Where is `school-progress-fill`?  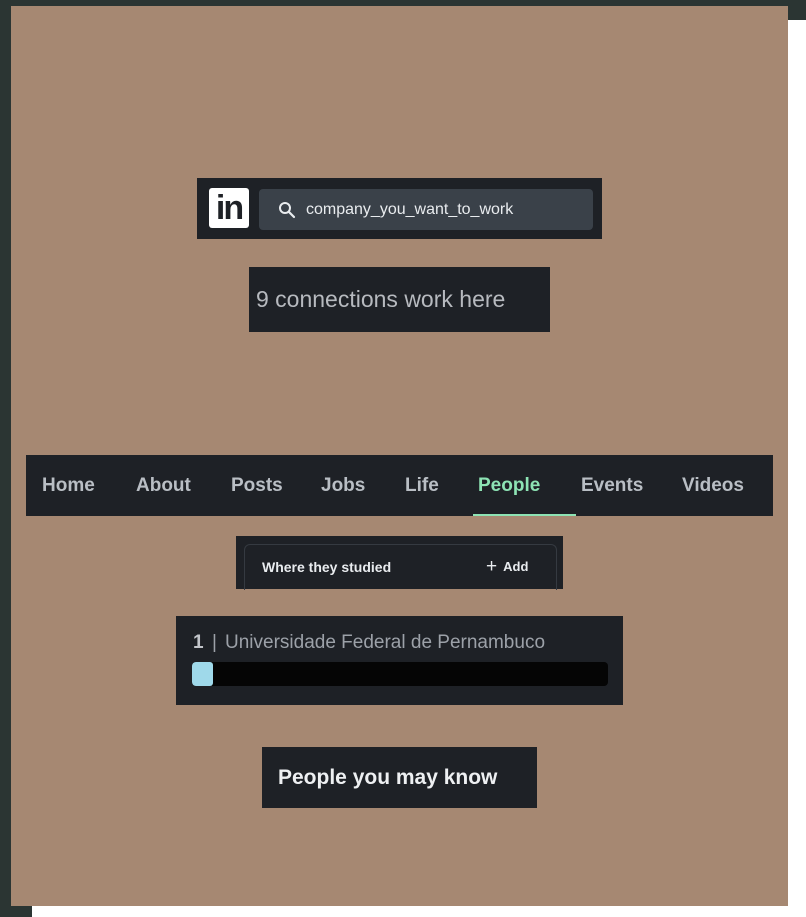 school-progress-fill is located at coordinates (202, 674).